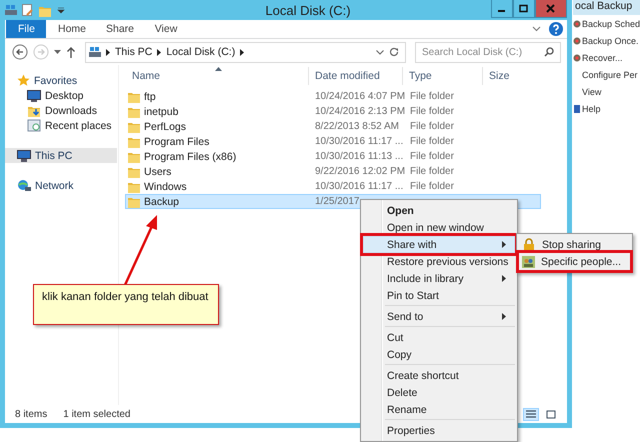 Image resolution: width=640 pixels, height=442 pixels. Describe the element at coordinates (529, 244) in the screenshot. I see `lock-icon` at that location.